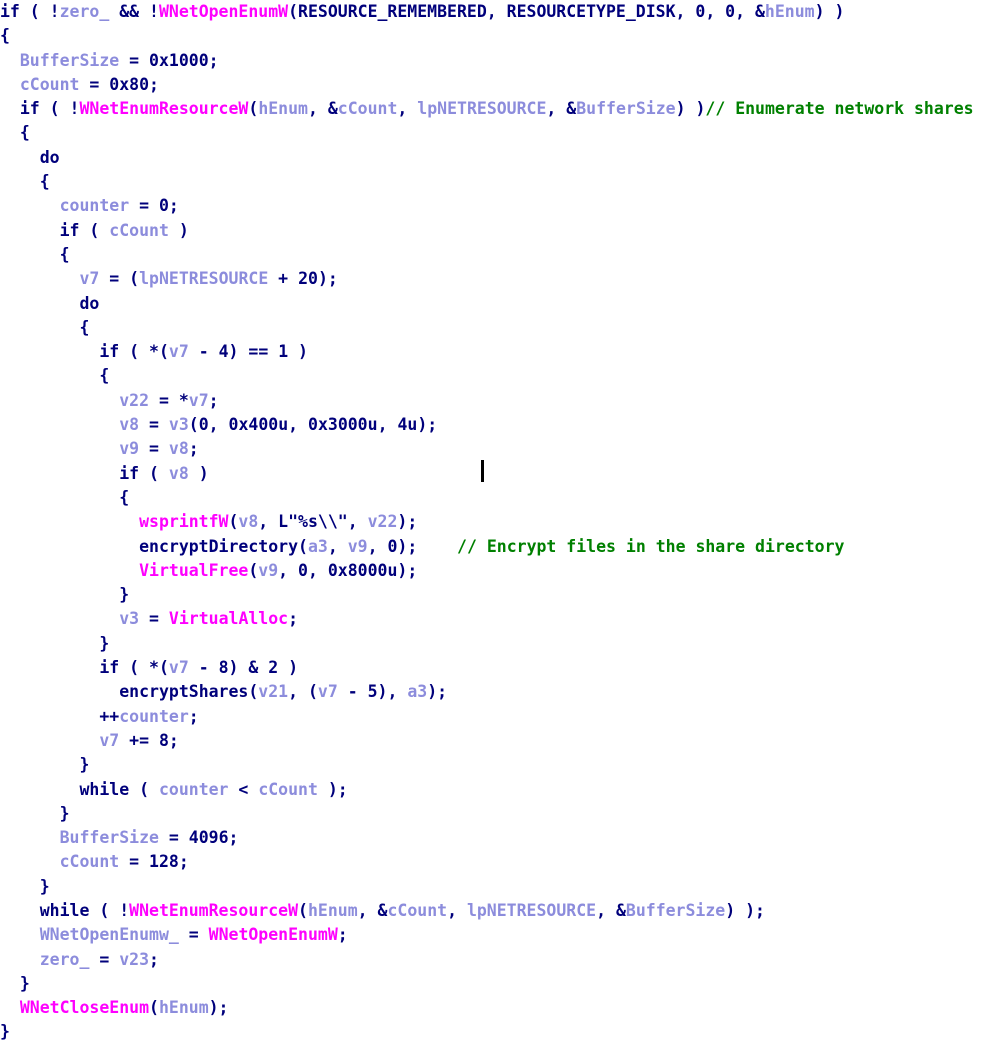 The image size is (986, 1045). Describe the element at coordinates (493, 717) in the screenshot. I see `code-line: ++counter;` at that location.